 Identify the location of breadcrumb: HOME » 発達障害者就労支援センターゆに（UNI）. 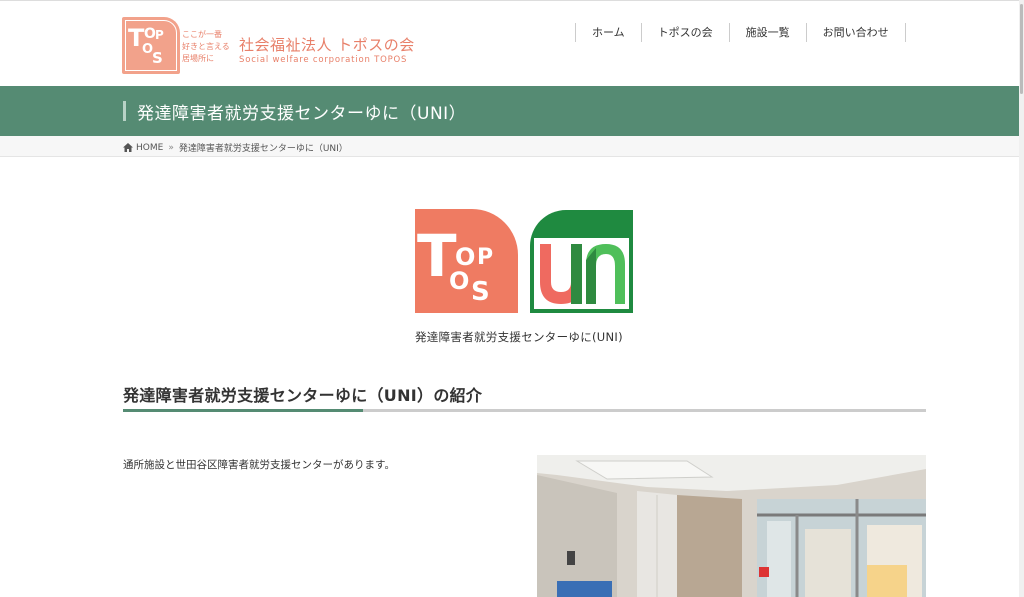
(512, 146).